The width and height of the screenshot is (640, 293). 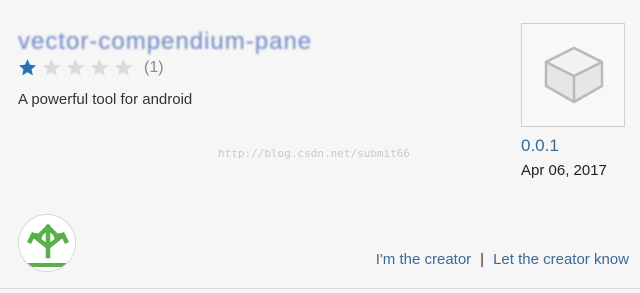 I want to click on rating-count: (1), so click(x=154, y=67).